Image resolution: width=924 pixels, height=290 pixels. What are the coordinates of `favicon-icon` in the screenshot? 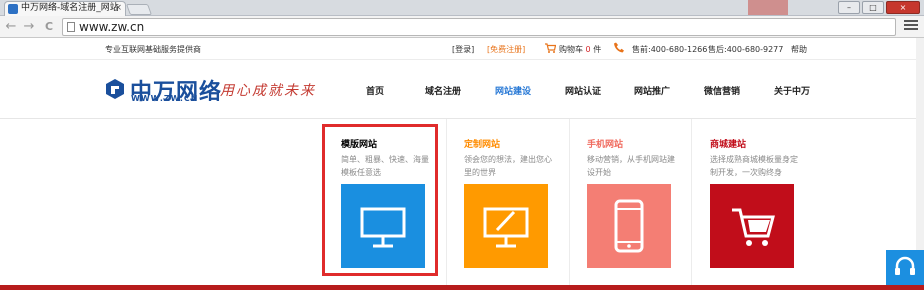 It's located at (13, 9).